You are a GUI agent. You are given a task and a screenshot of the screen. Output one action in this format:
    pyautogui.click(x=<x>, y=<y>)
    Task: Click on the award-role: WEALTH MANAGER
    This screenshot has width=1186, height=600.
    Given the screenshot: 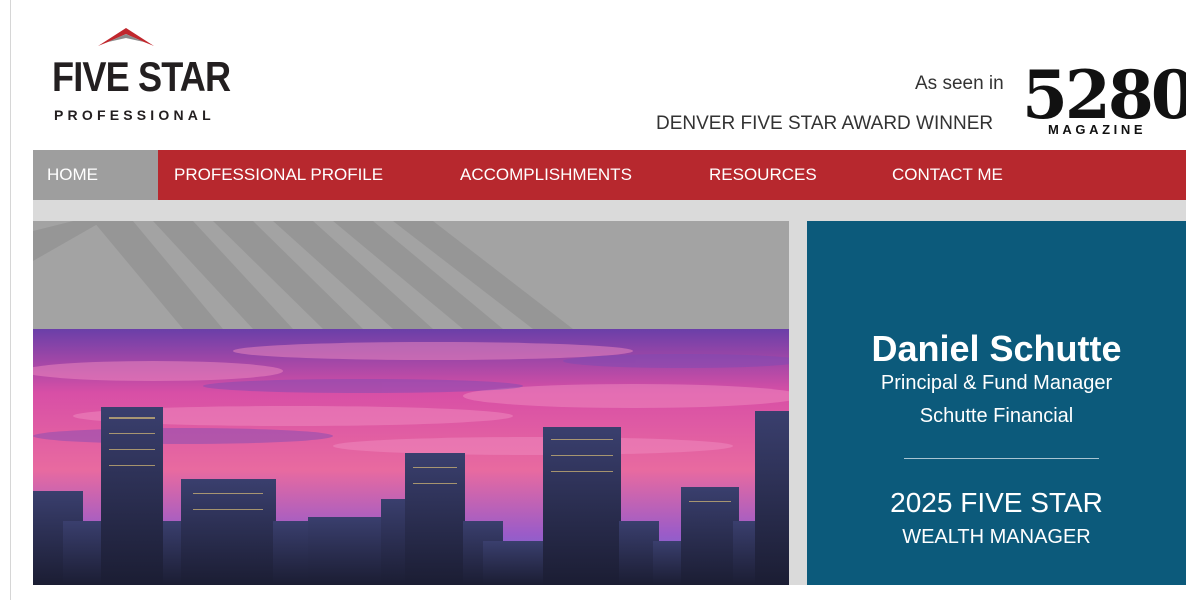 What is the action you would take?
    pyautogui.click(x=996, y=537)
    